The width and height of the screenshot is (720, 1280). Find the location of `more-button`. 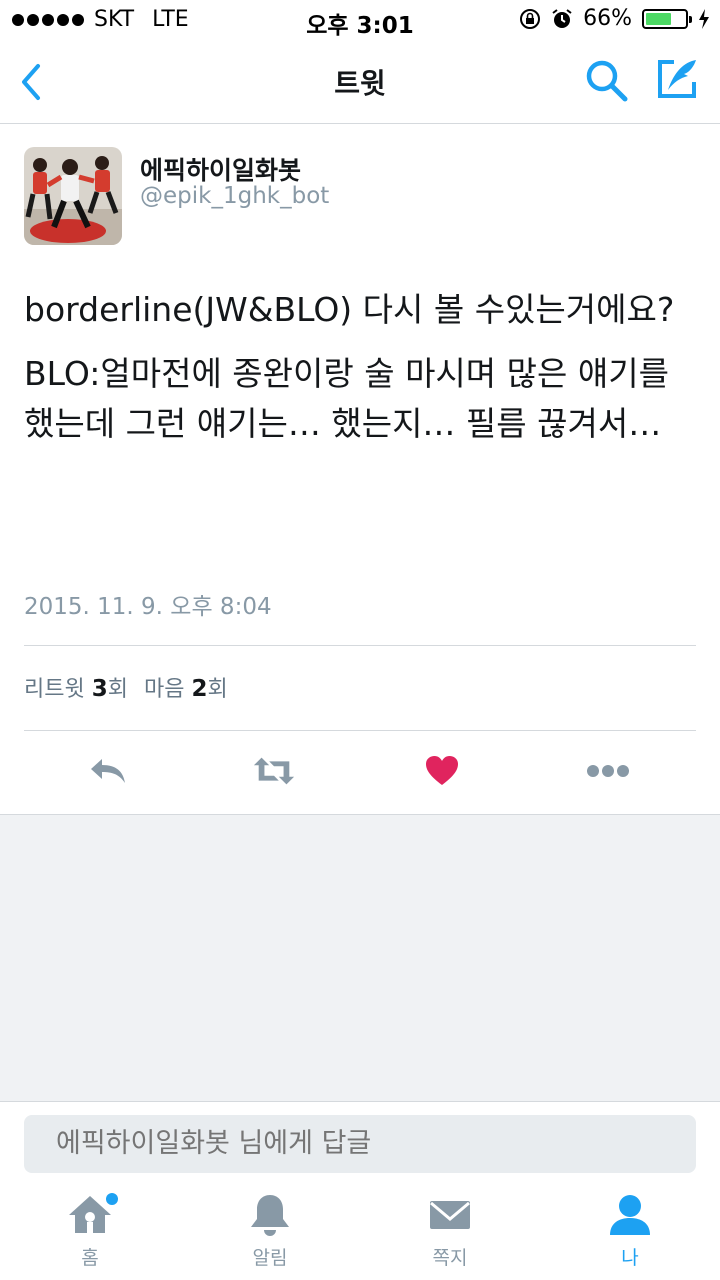

more-button is located at coordinates (608, 771).